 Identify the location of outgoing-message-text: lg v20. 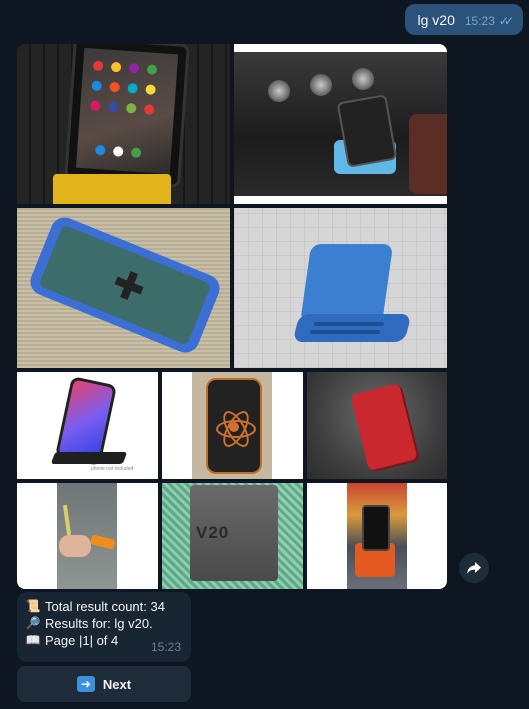
(436, 20).